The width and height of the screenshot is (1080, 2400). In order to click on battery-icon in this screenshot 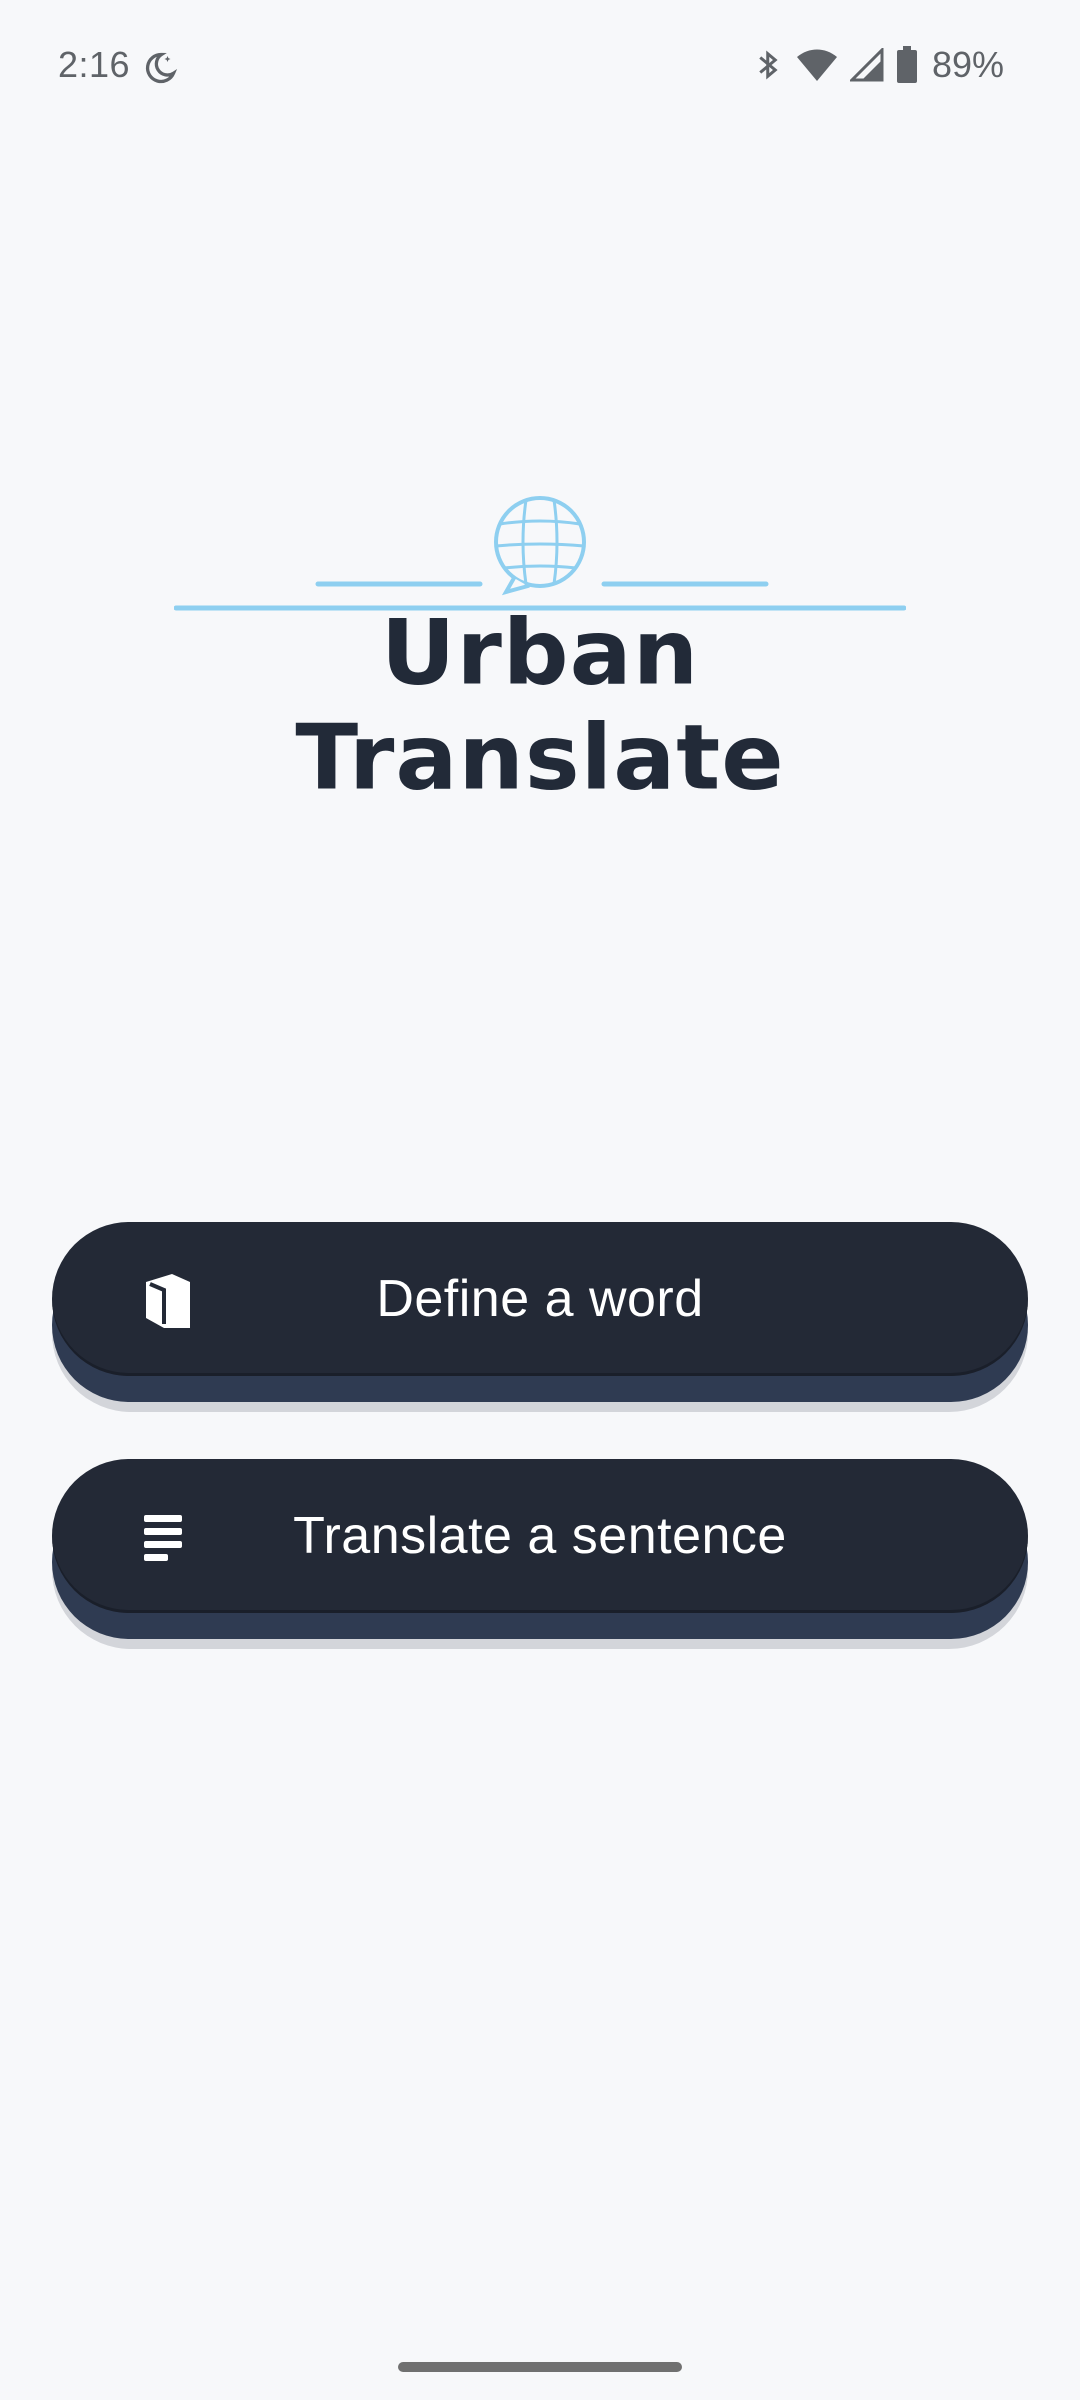, I will do `click(906, 64)`.